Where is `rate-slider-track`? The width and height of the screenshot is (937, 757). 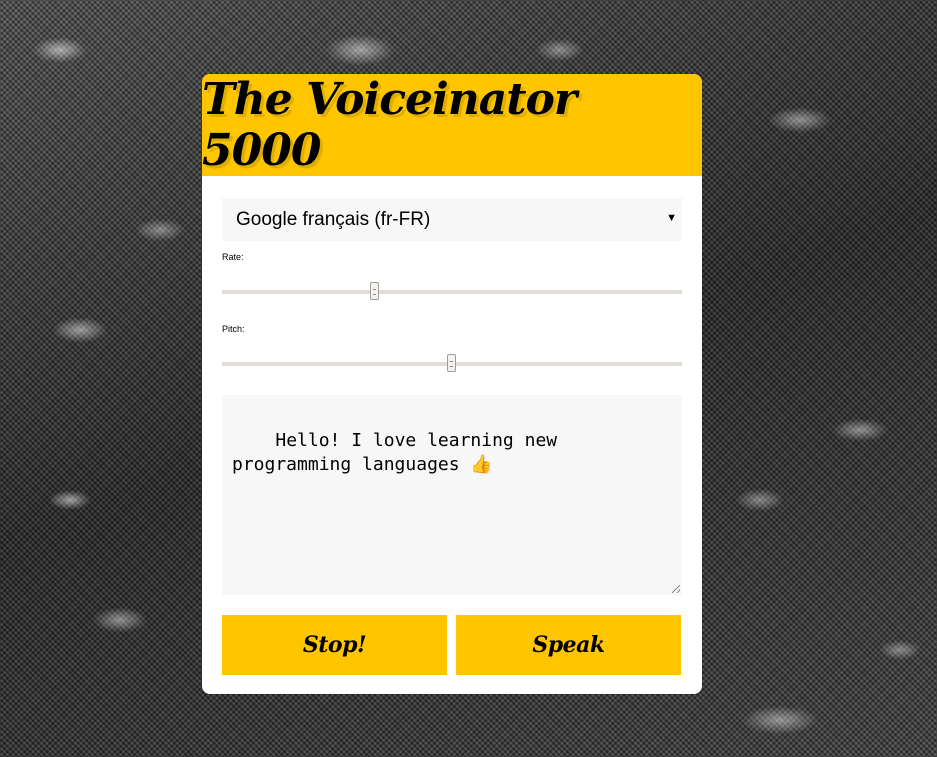
rate-slider-track is located at coordinates (452, 292).